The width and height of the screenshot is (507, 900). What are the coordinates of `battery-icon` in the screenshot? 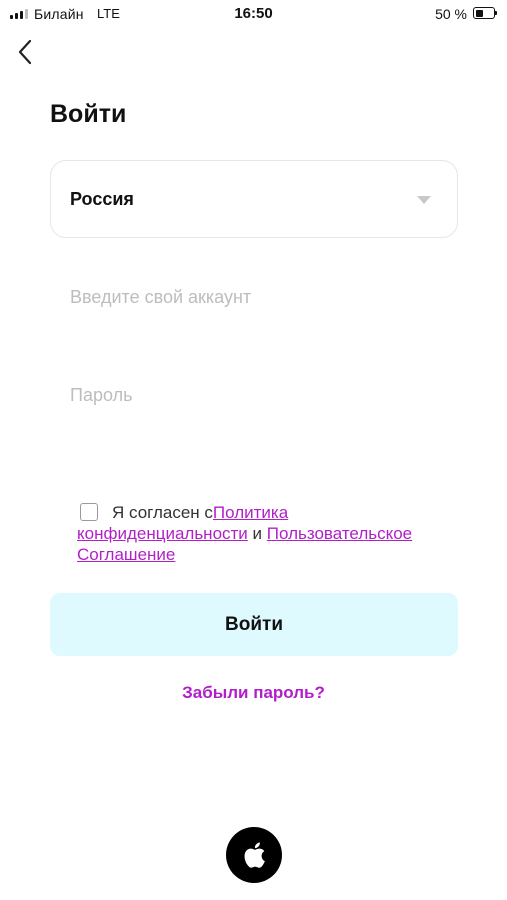 It's located at (485, 13).